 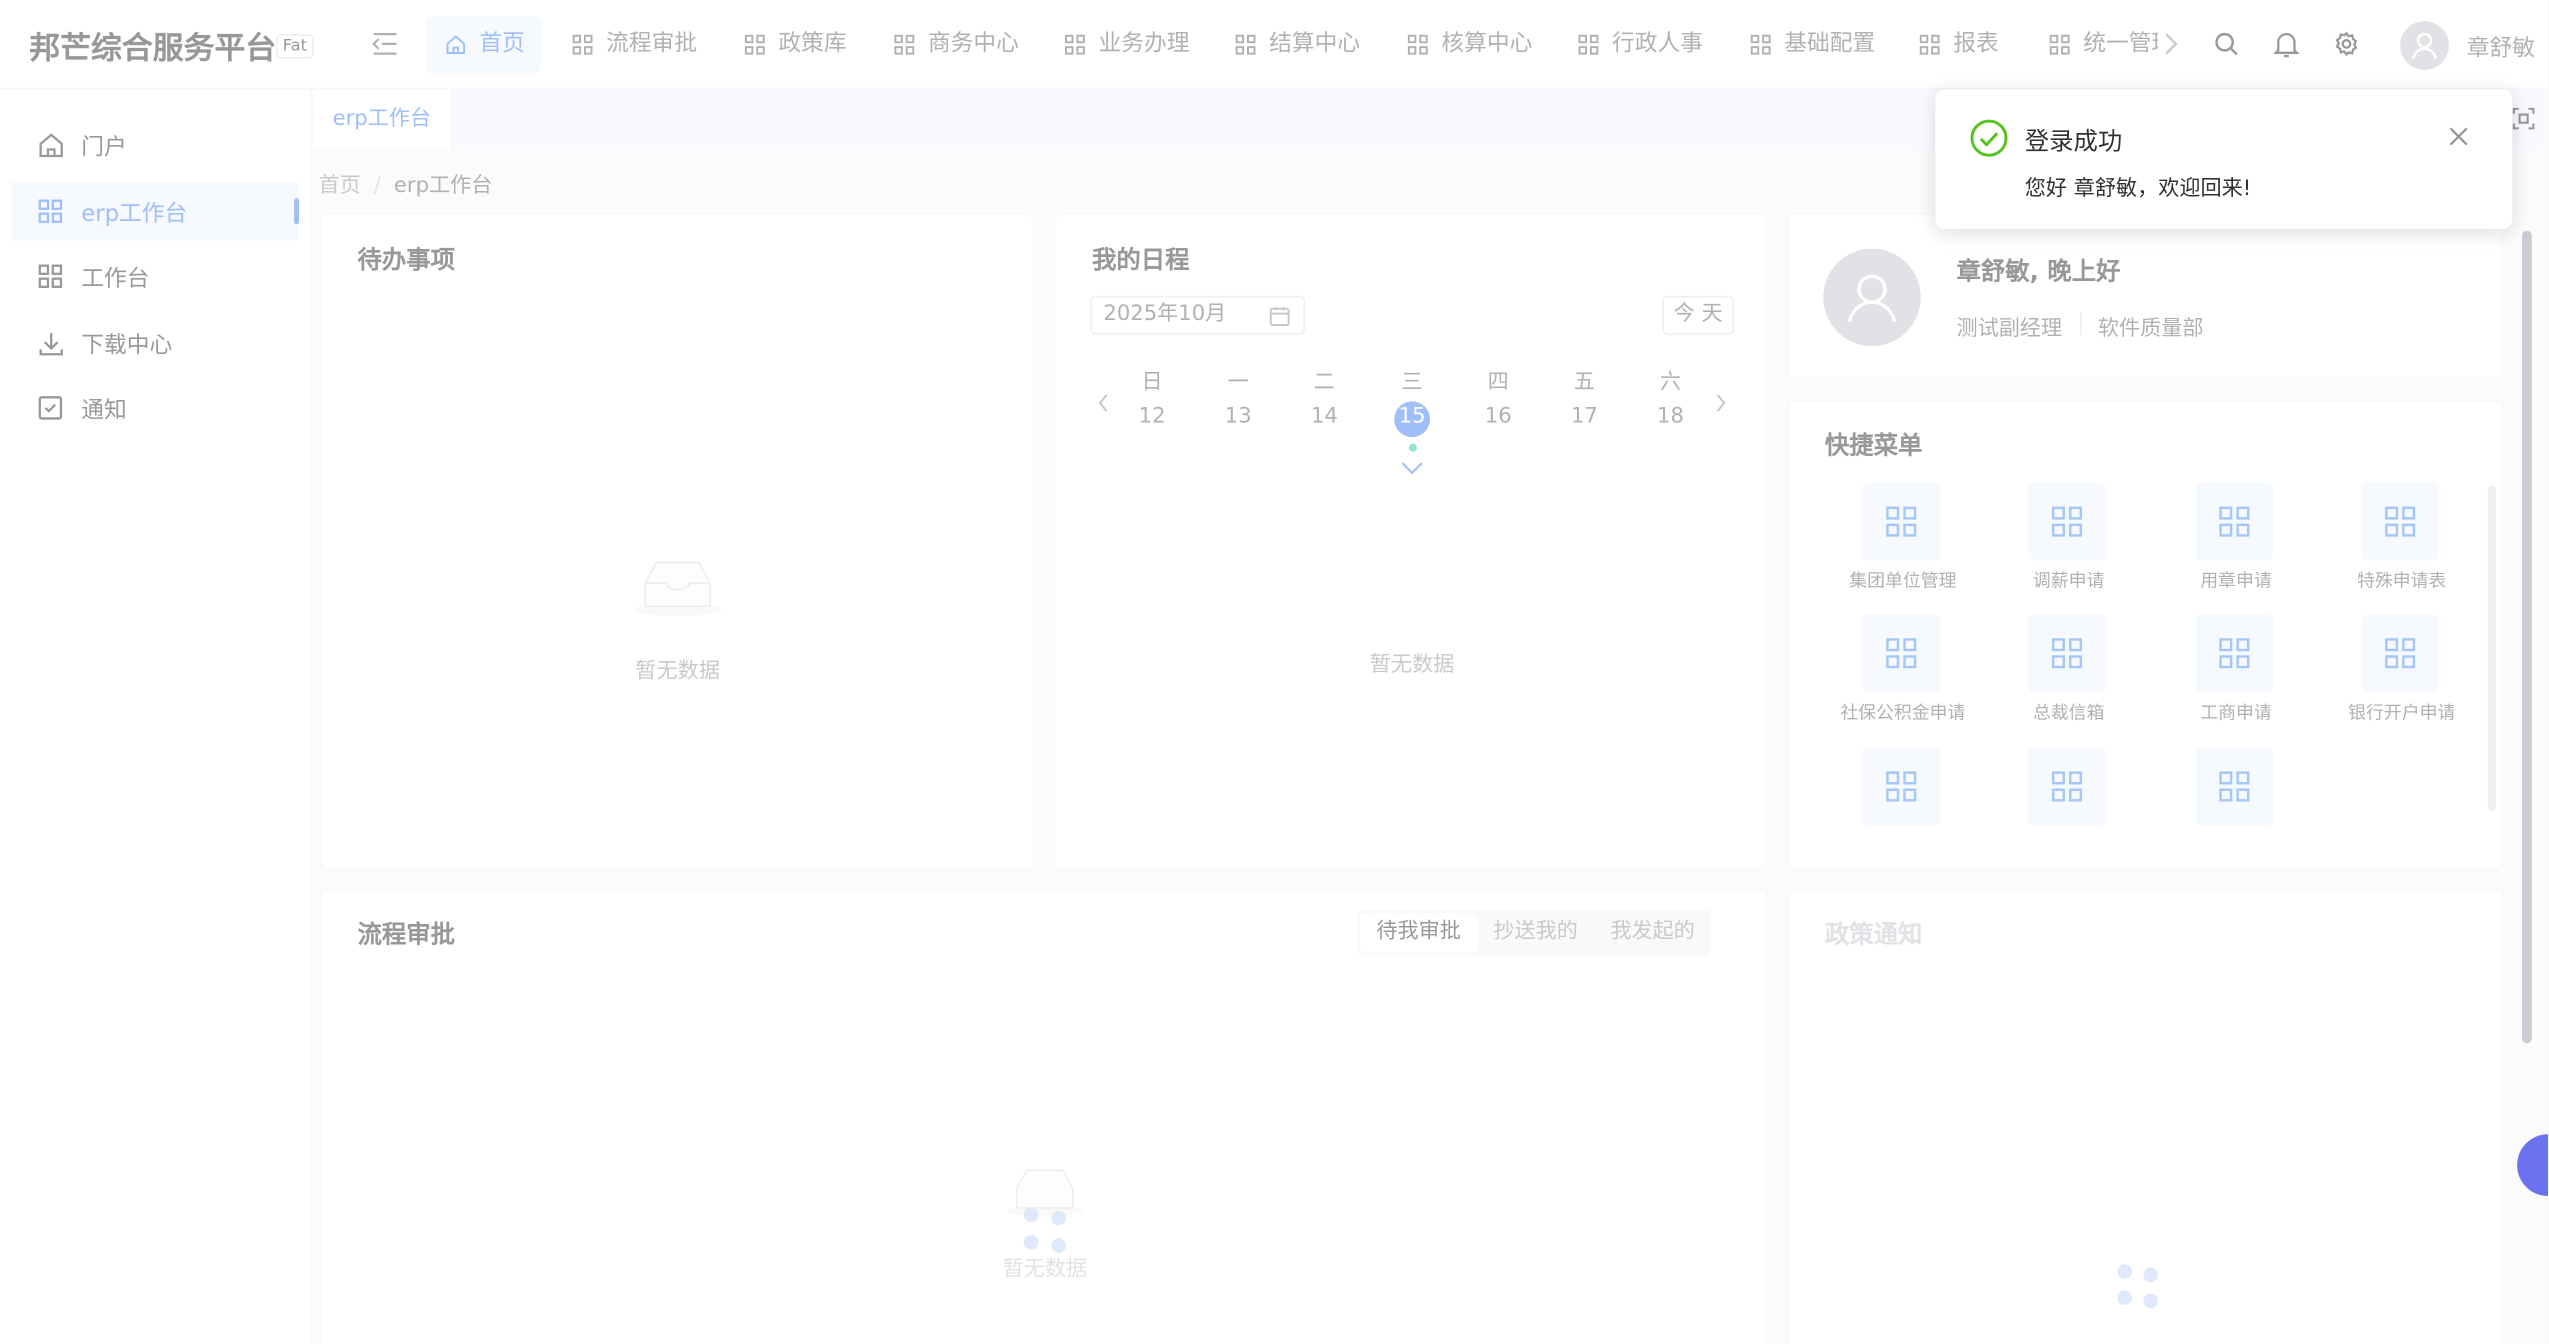 What do you see at coordinates (2224, 159) in the screenshot?
I see `login-notification: 登录成功 您好 章舒敏，欢迎回来!` at bounding box center [2224, 159].